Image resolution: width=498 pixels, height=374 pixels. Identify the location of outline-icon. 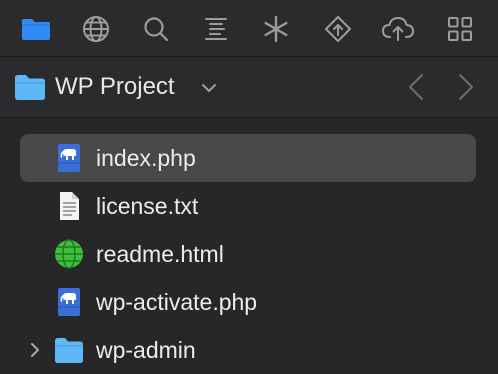
(216, 29).